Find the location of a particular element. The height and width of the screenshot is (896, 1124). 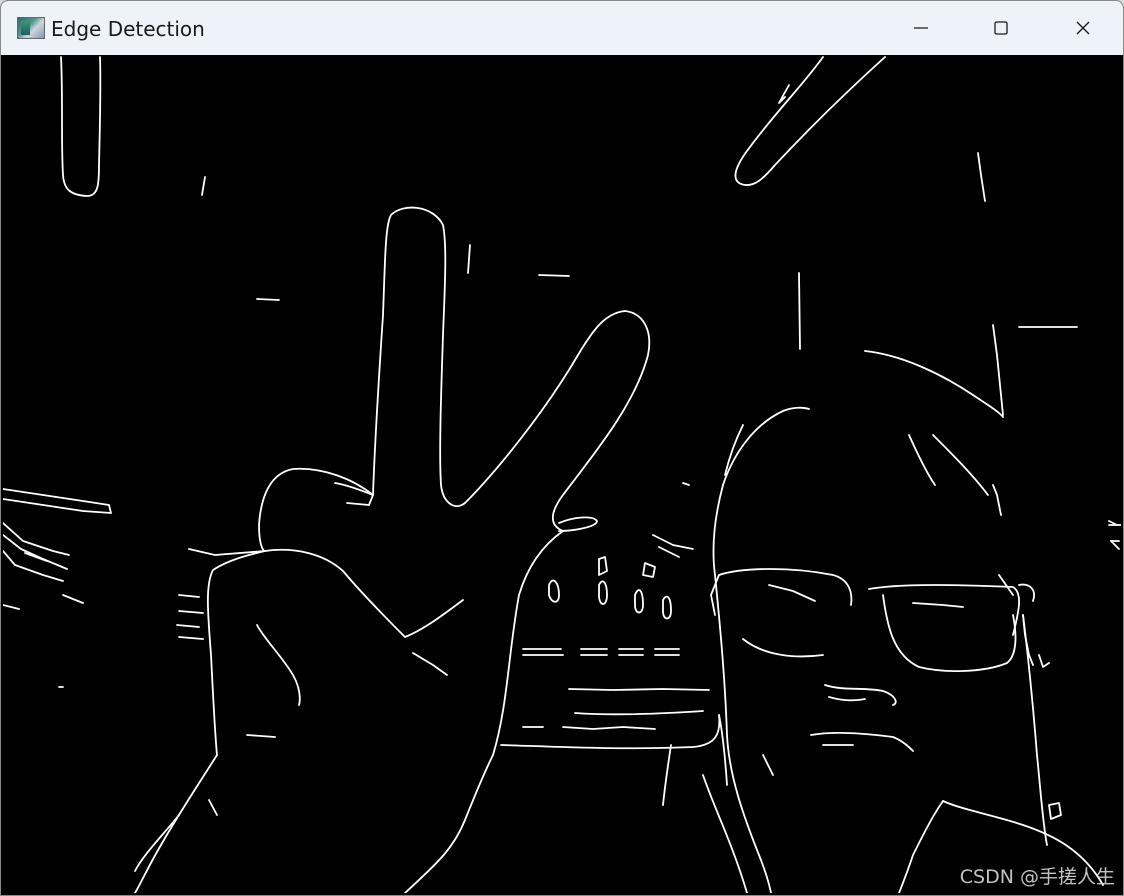

minimize-button is located at coordinates (921, 28).